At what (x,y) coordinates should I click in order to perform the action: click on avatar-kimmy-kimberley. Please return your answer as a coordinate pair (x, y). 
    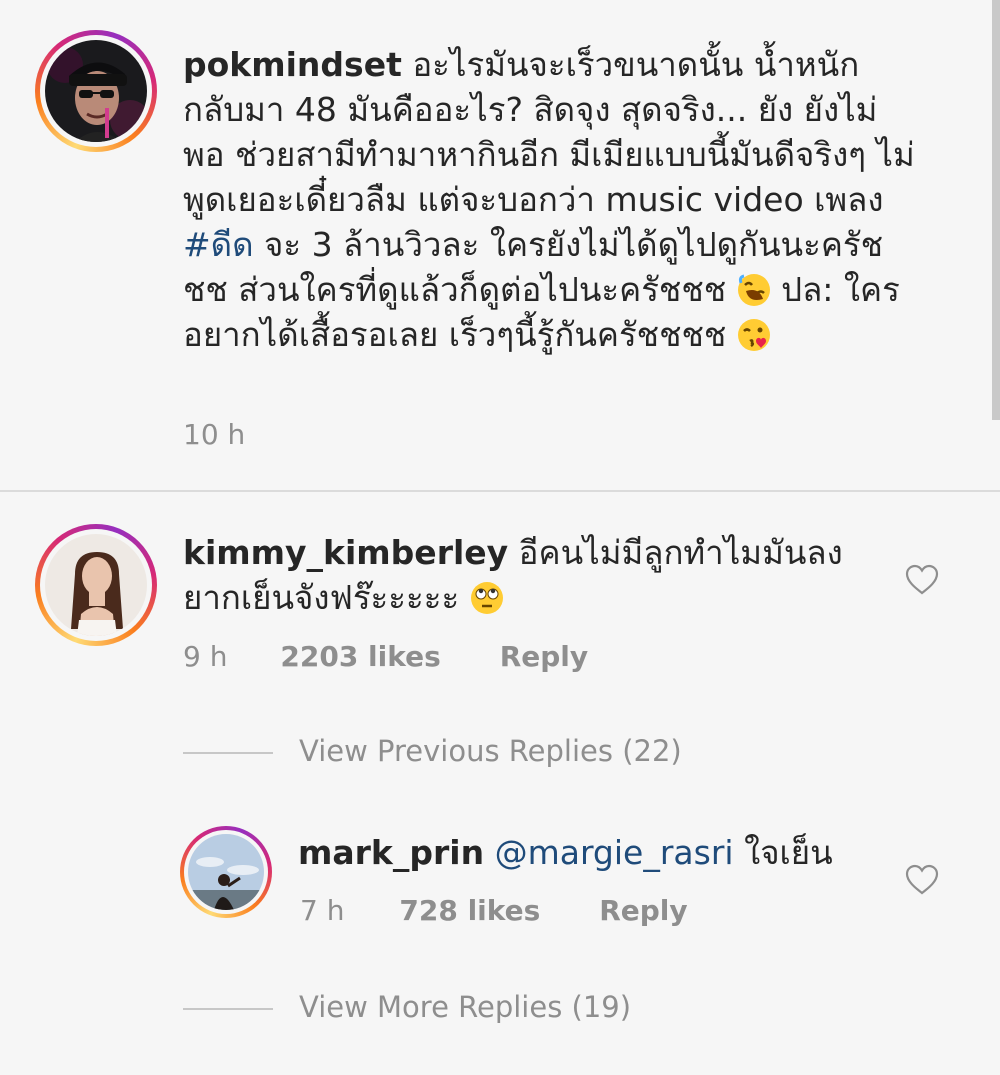
    Looking at the image, I should click on (96, 585).